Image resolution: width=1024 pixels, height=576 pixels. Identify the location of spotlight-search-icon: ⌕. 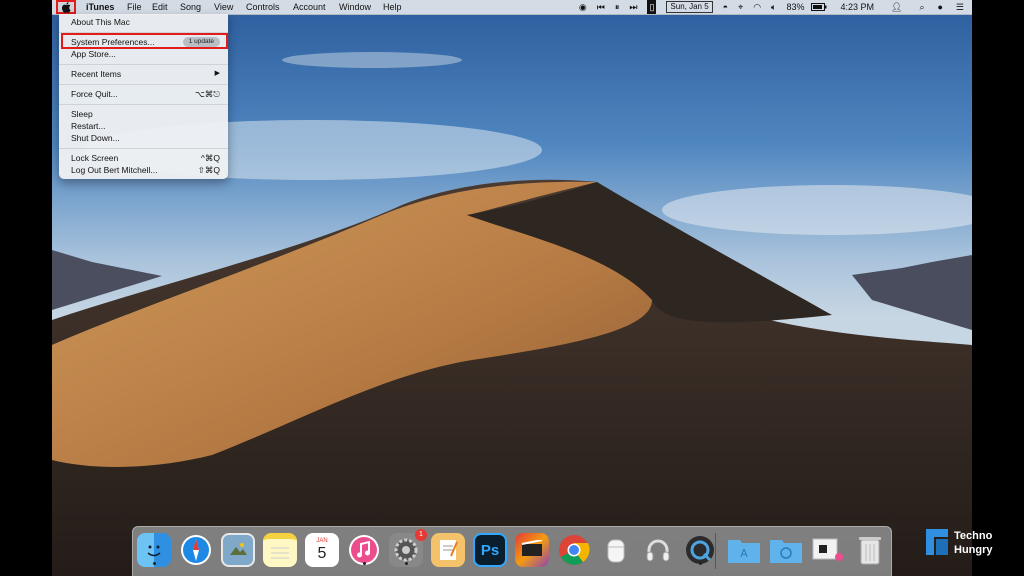
(921, 7).